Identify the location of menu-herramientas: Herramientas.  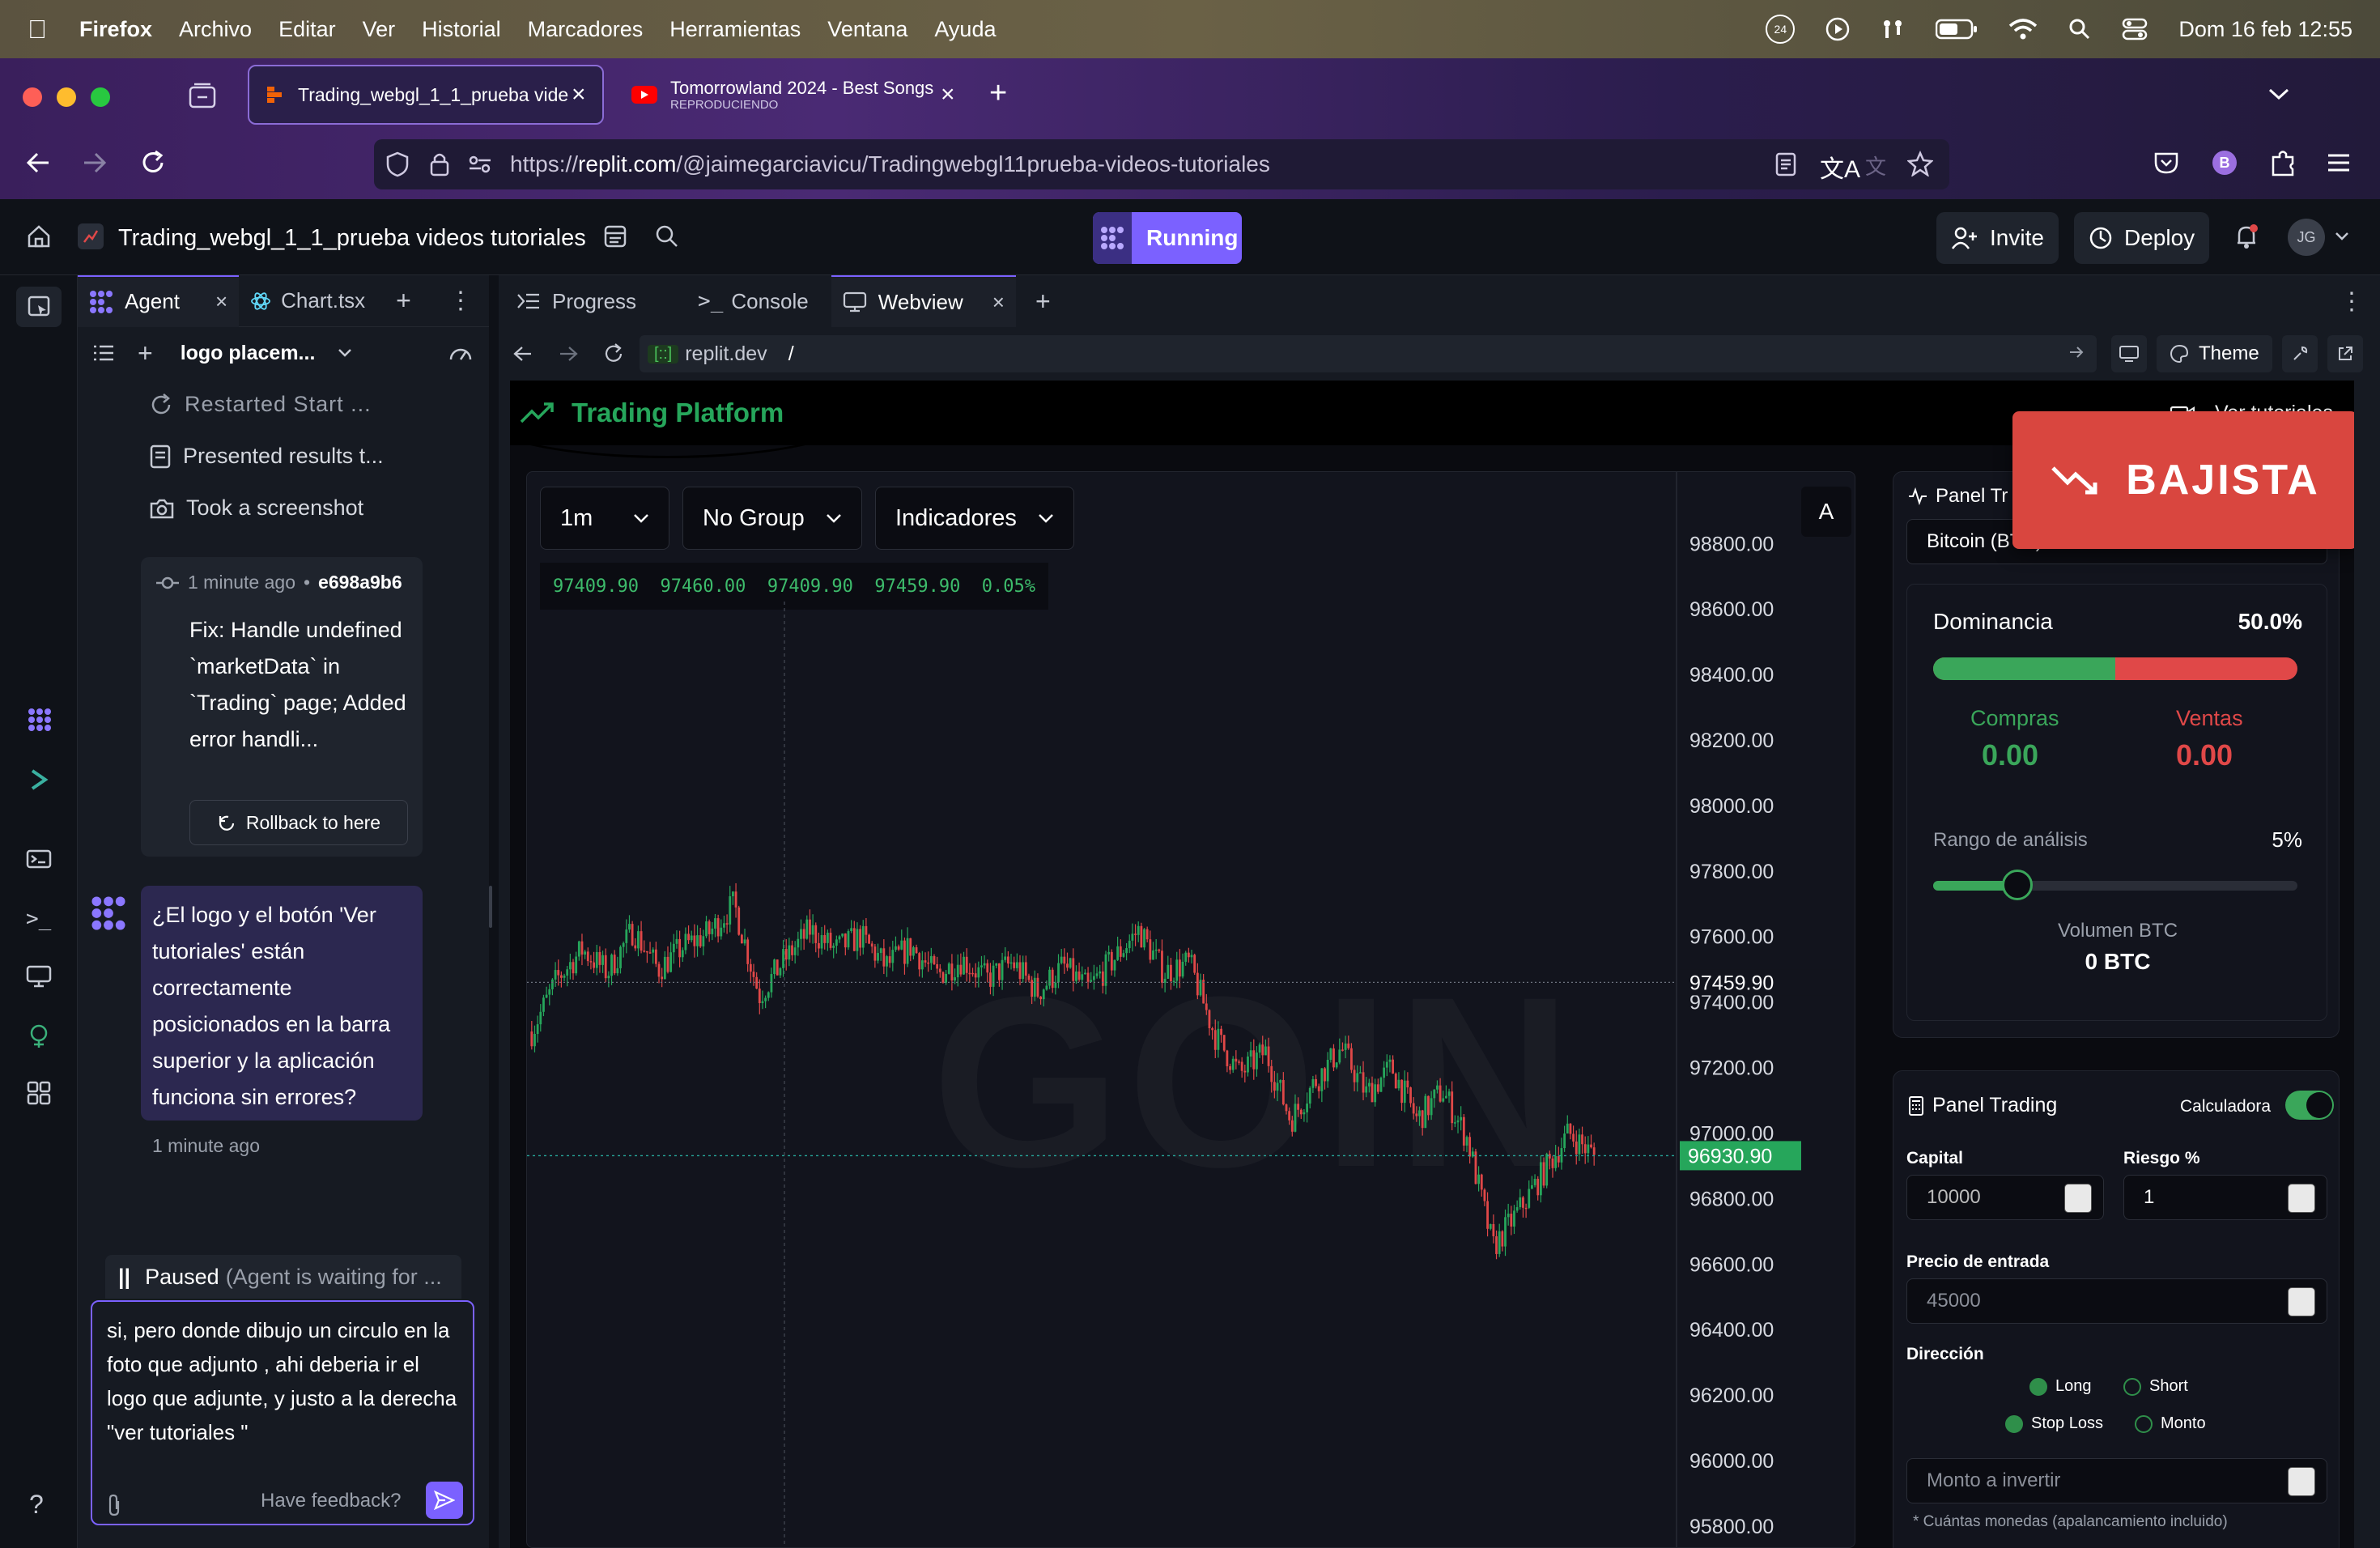
(735, 29).